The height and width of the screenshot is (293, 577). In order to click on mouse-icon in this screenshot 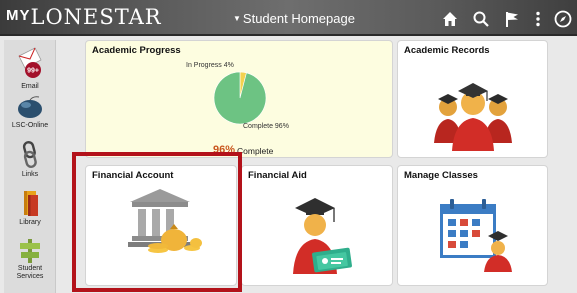, I will do `click(30, 107)`.